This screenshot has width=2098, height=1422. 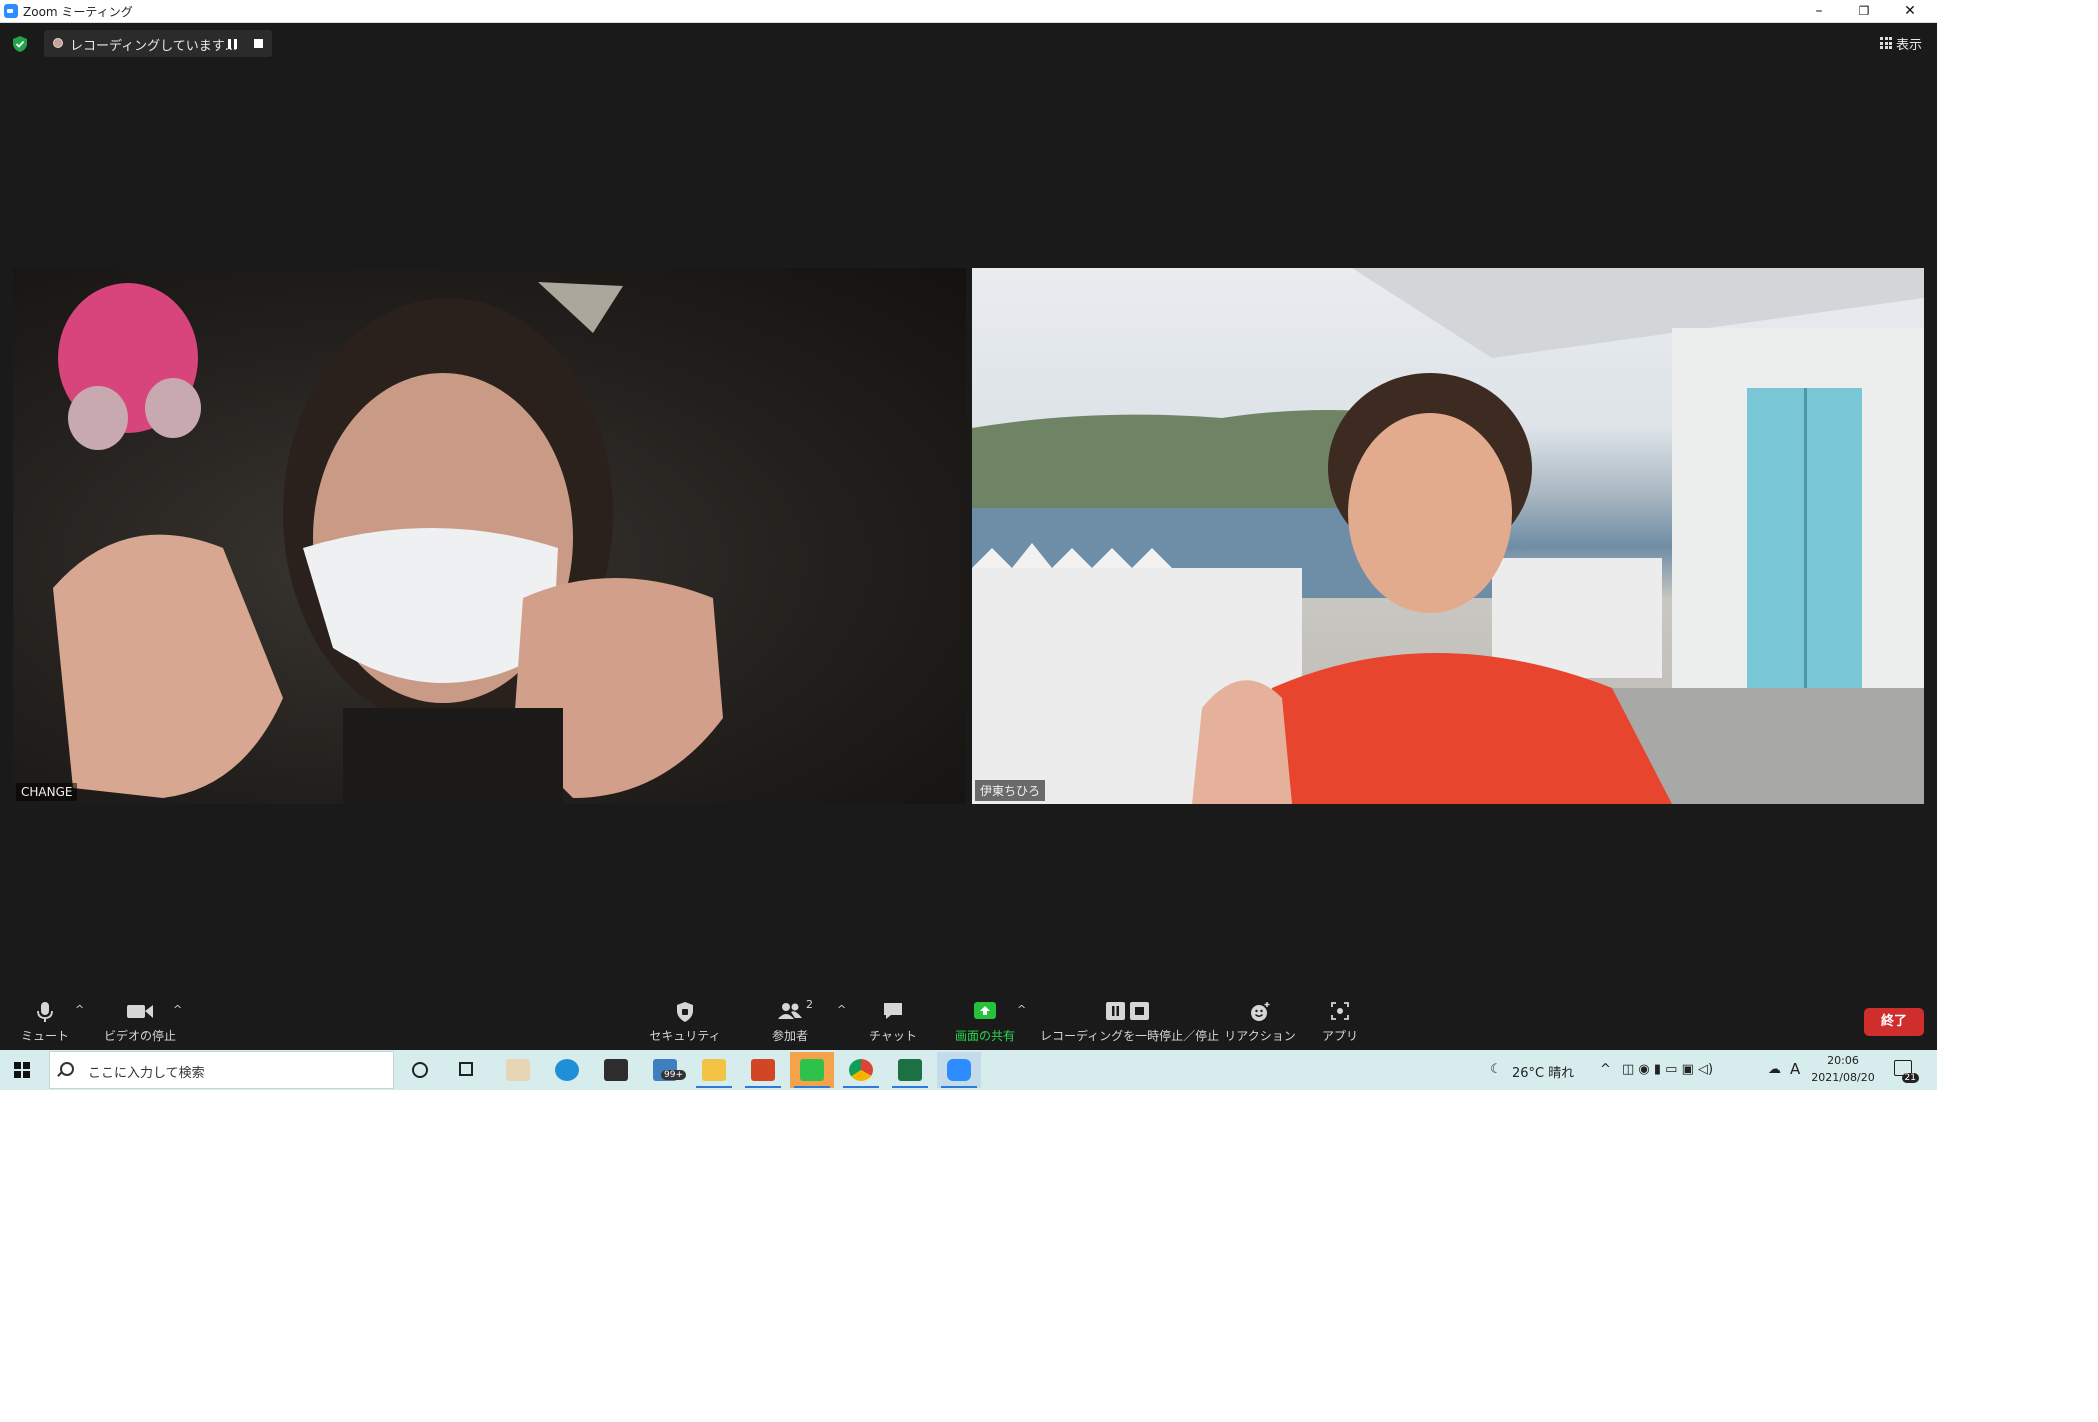 I want to click on reaction-smiley-icon, so click(x=1260, y=1011).